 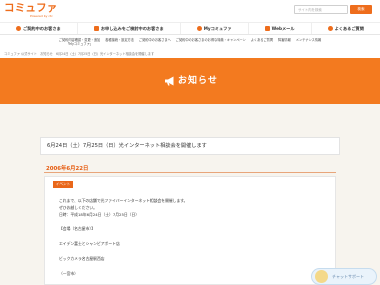 What do you see at coordinates (283, 28) in the screenshot?
I see `nav-label: Webメール` at bounding box center [283, 28].